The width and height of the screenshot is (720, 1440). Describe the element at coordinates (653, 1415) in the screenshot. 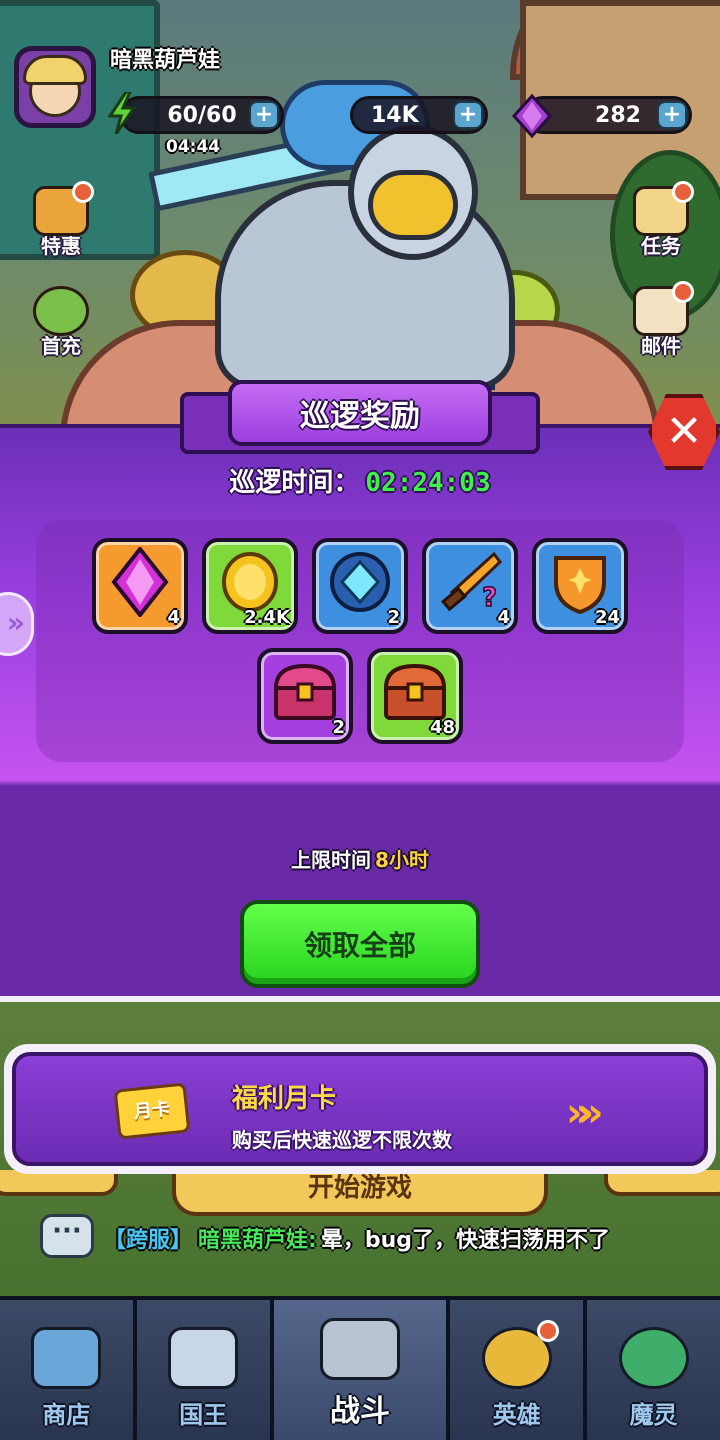

I see `nav-label-demon: 魔灵` at that location.